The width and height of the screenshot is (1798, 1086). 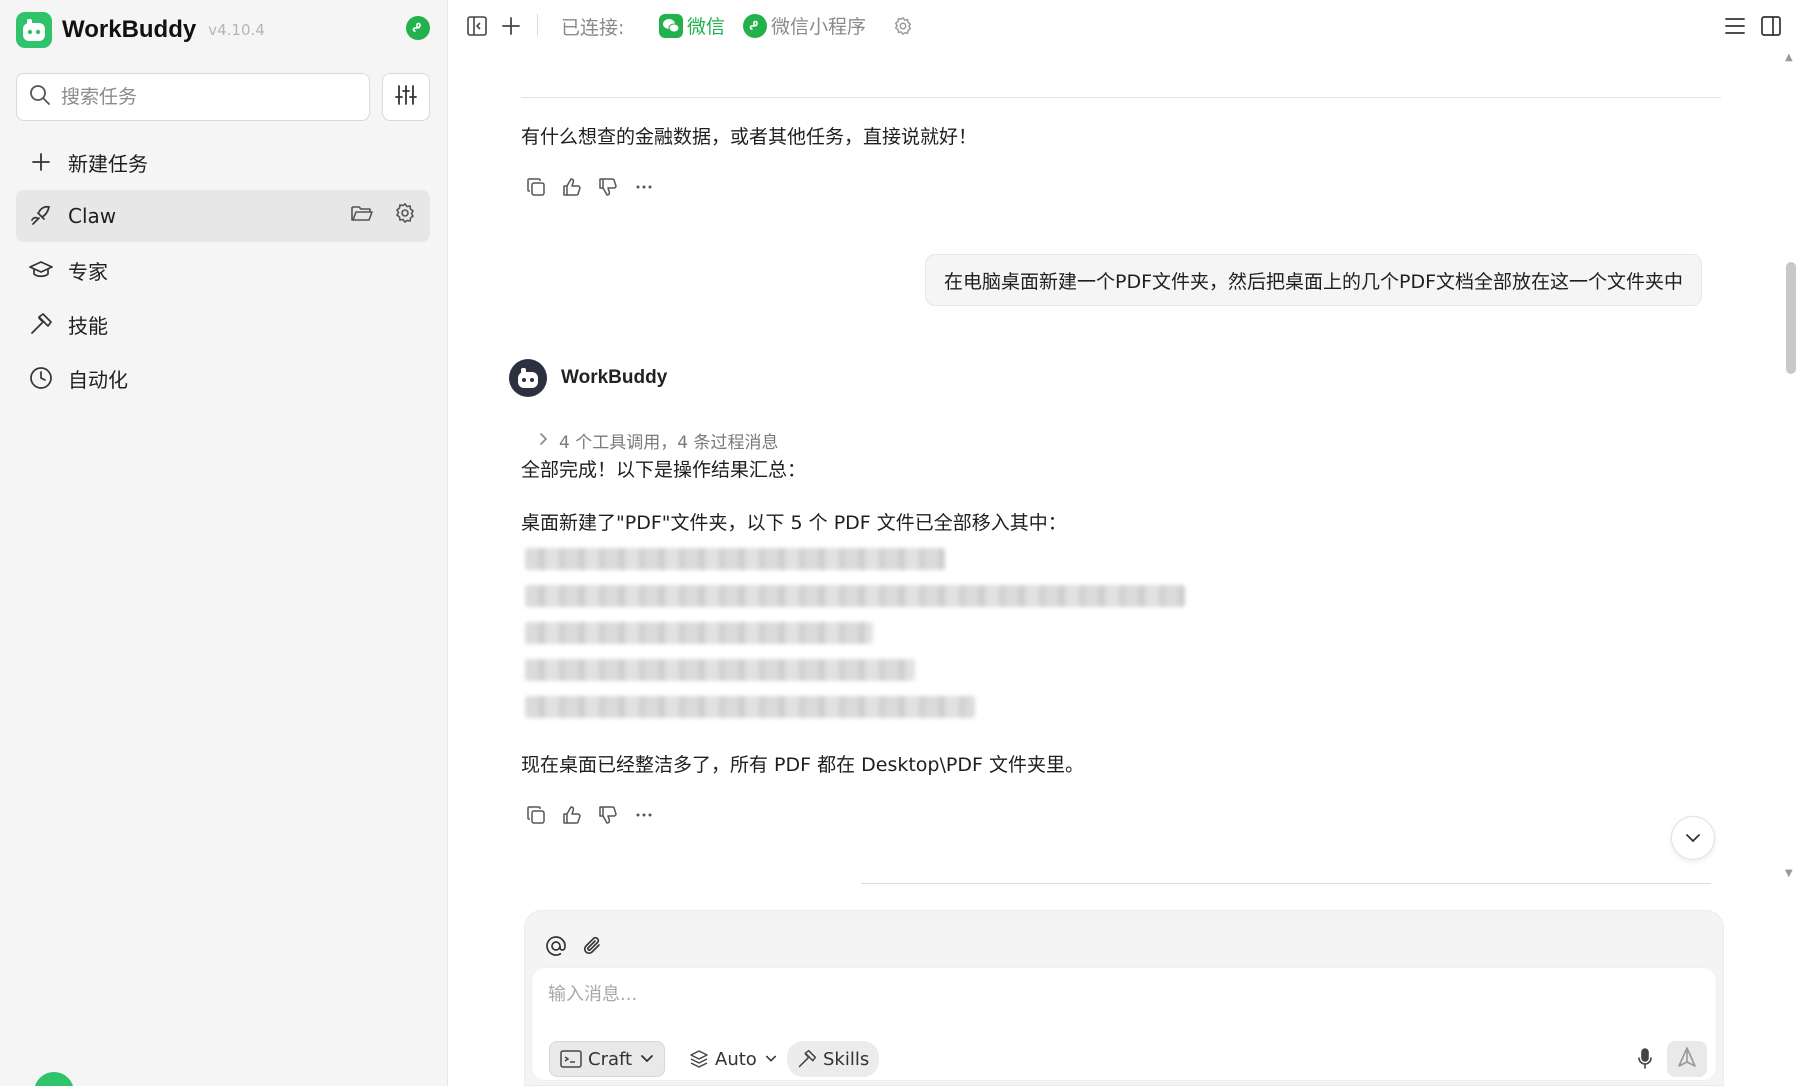 What do you see at coordinates (1123, 26) in the screenshot?
I see `top-bar: 已连接: 微信 微信小程序` at bounding box center [1123, 26].